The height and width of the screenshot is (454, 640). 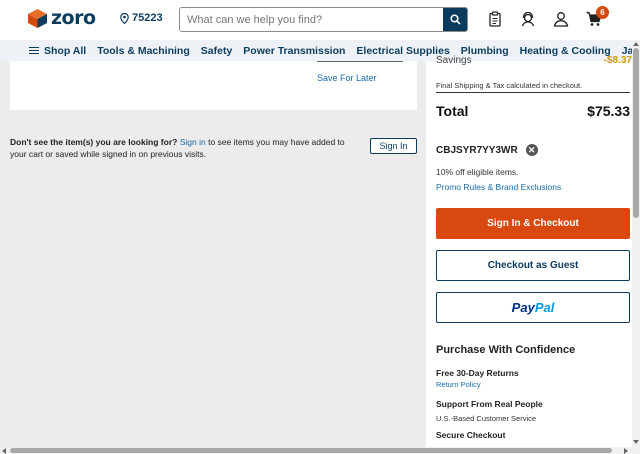 I want to click on nav-power-transmission: Power Transmission, so click(x=294, y=51).